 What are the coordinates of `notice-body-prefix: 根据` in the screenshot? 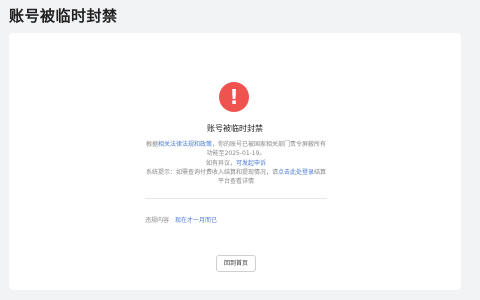 It's located at (151, 144).